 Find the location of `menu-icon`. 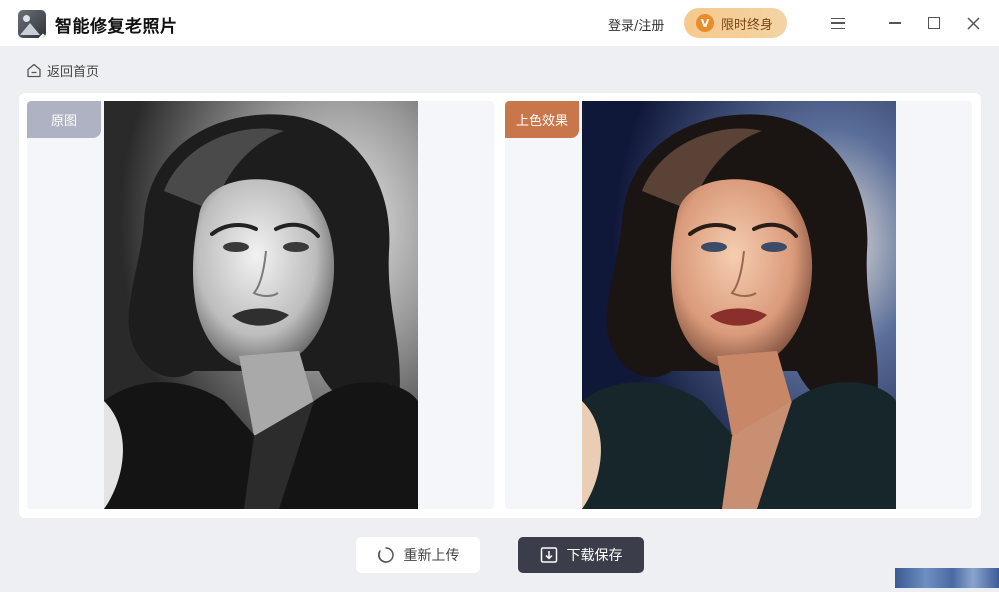

menu-icon is located at coordinates (838, 23).